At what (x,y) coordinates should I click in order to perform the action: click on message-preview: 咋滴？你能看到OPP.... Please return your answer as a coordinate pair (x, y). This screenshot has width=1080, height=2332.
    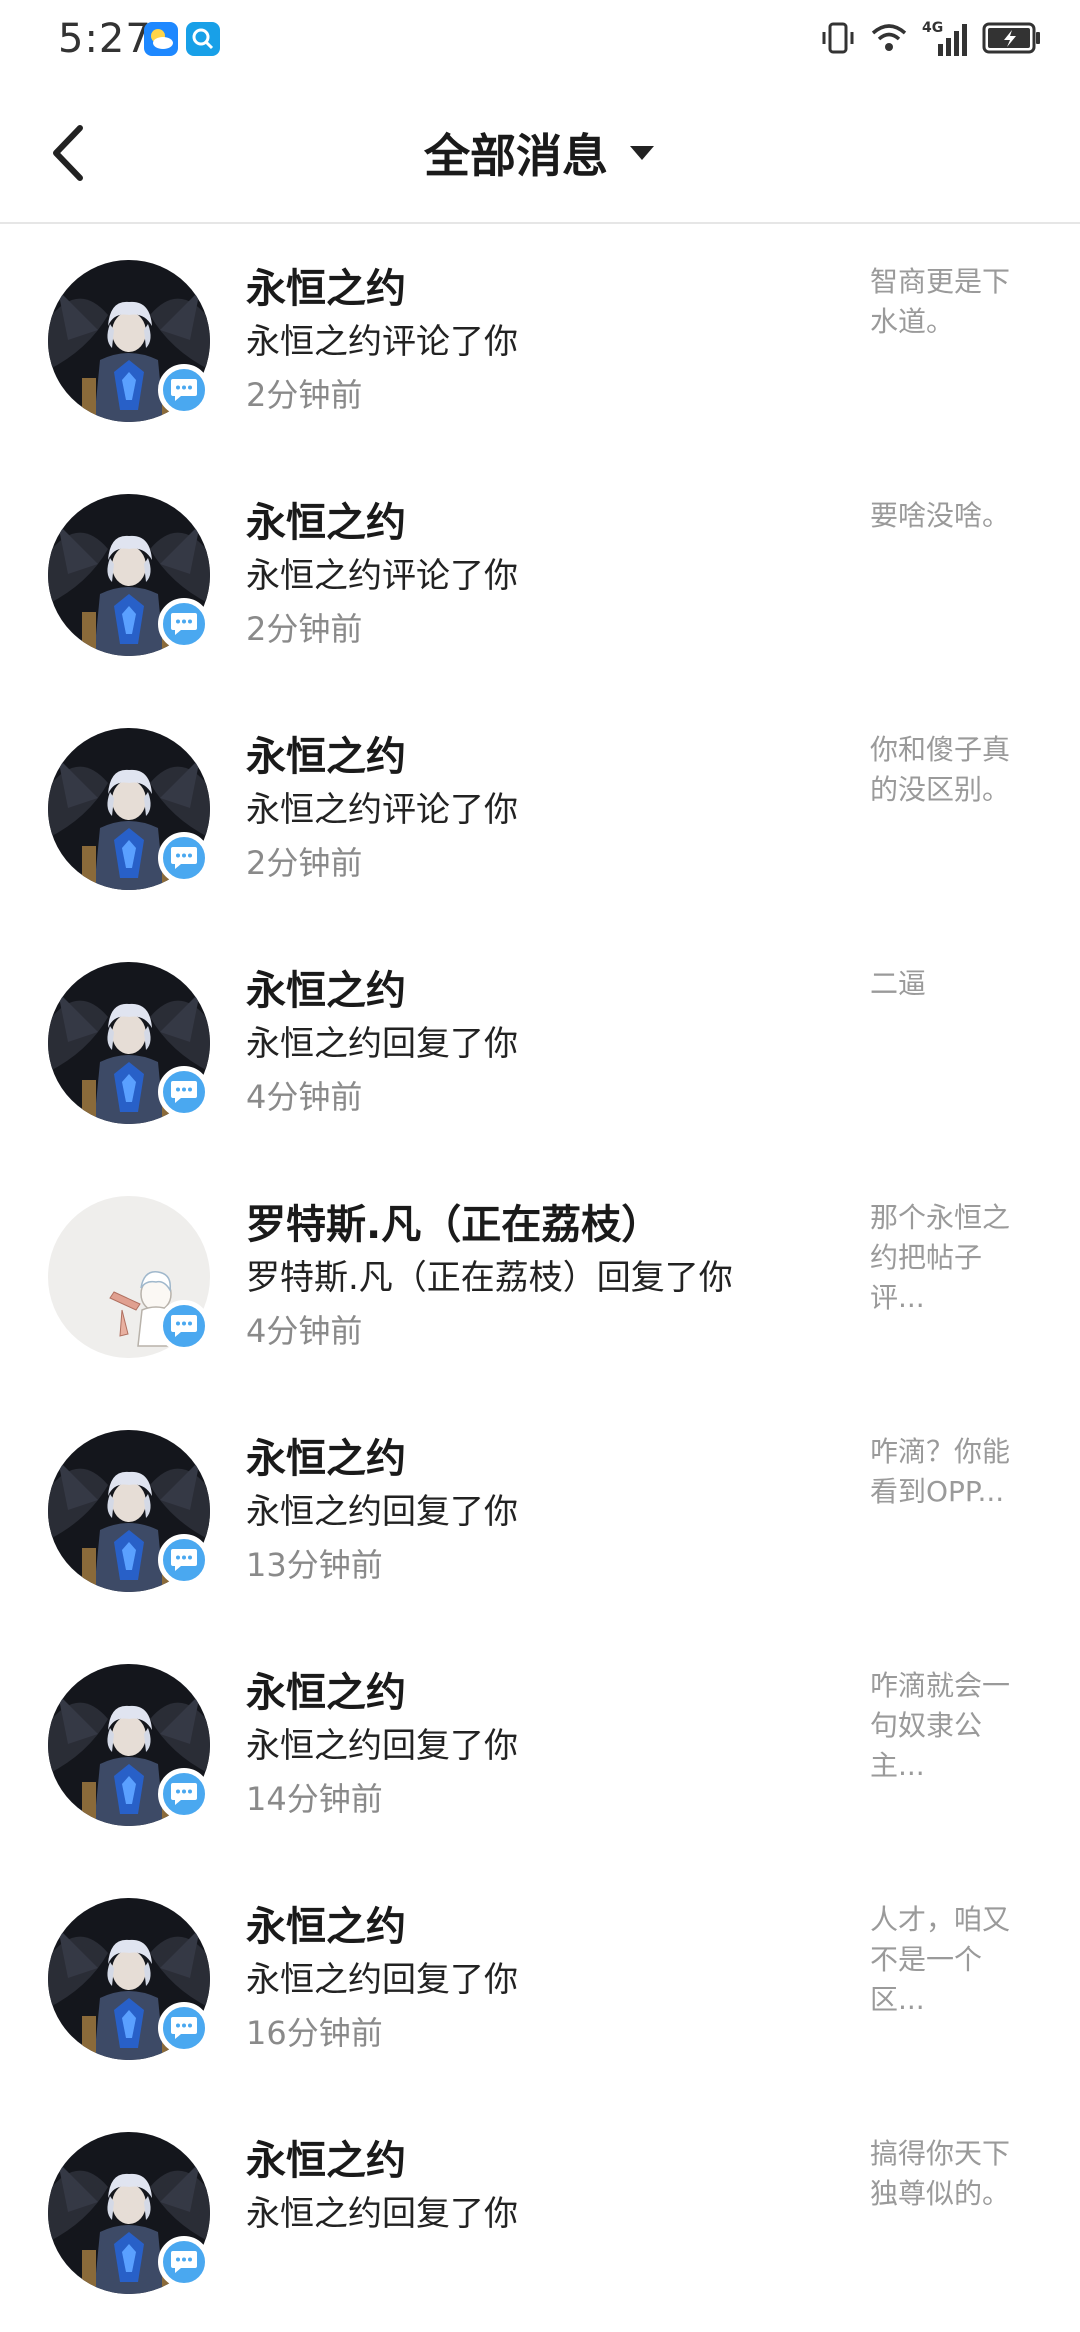
    Looking at the image, I should click on (940, 1471).